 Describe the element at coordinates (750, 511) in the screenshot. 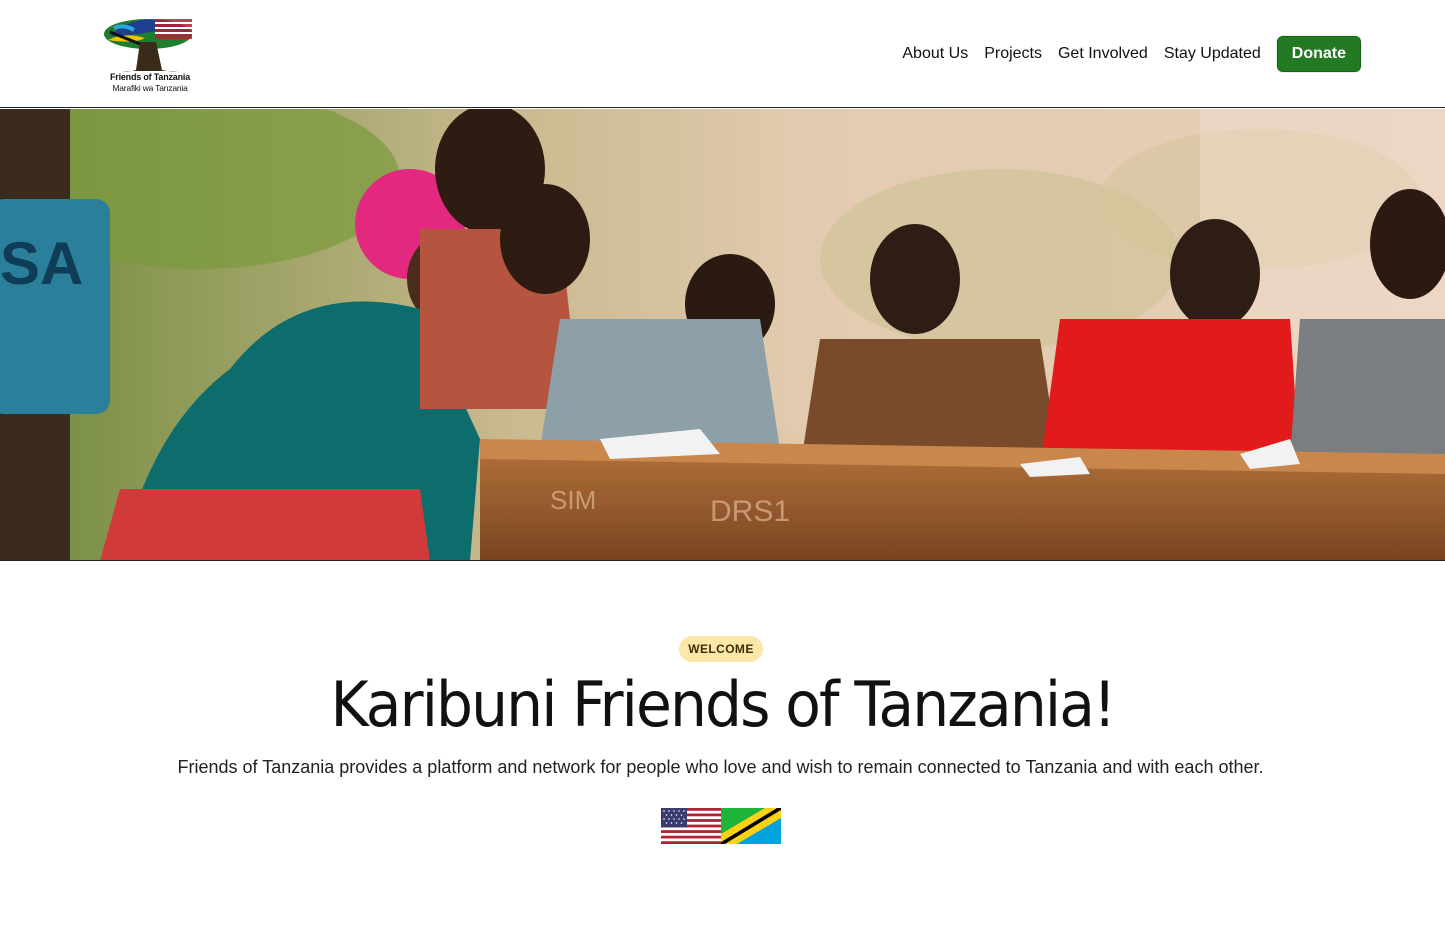

I see `svg-text: DRS1` at that location.